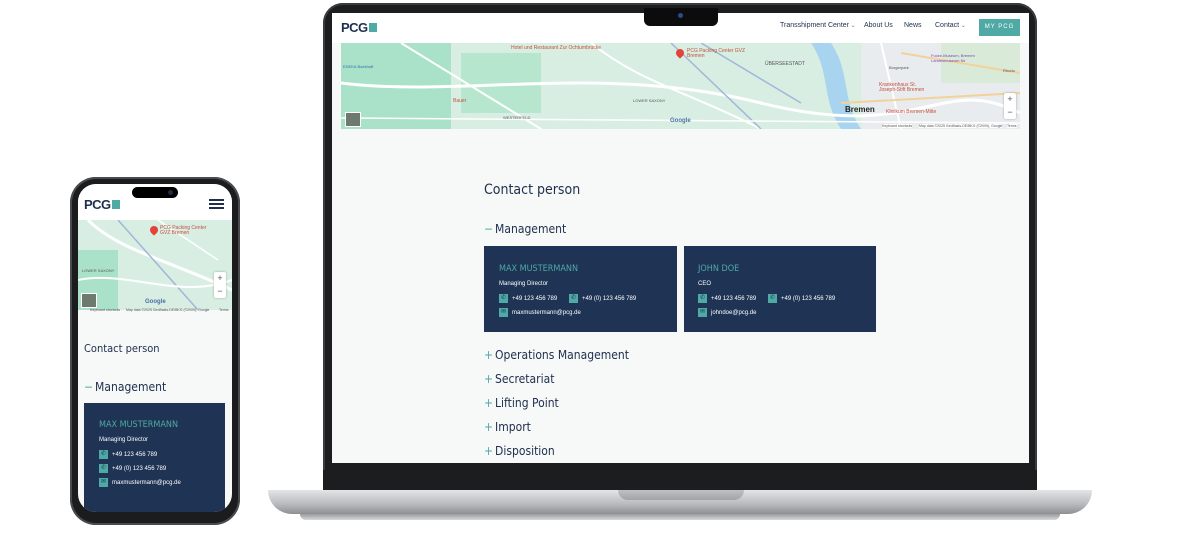 This screenshot has height=550, width=1200. Describe the element at coordinates (507, 427) in the screenshot. I see `department-toggle: + Import` at that location.